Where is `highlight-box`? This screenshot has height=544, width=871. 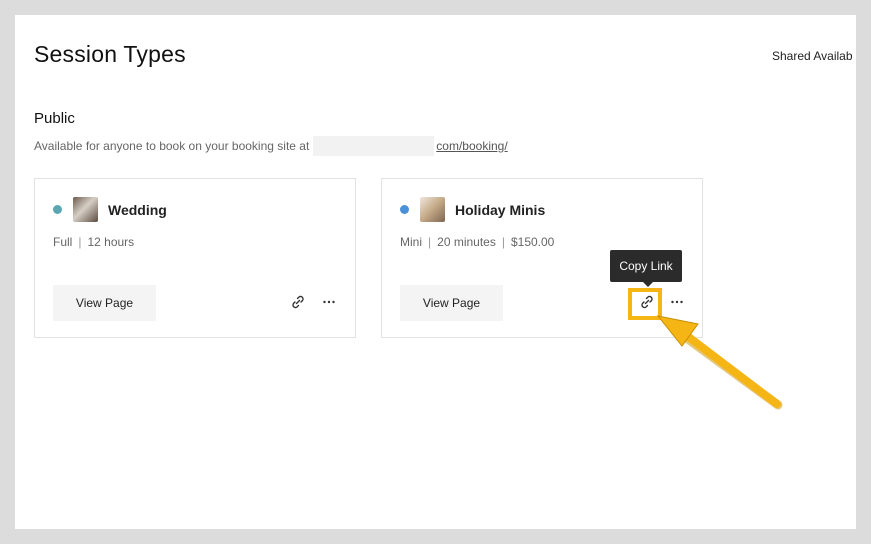
highlight-box is located at coordinates (645, 304).